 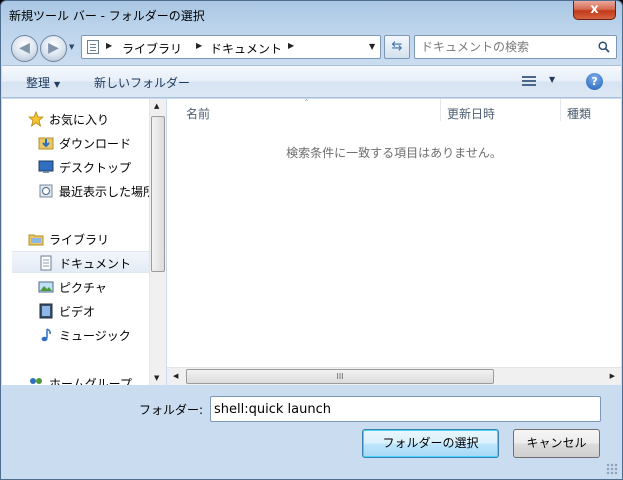 I want to click on organize-label: 整理, so click(x=38, y=83).